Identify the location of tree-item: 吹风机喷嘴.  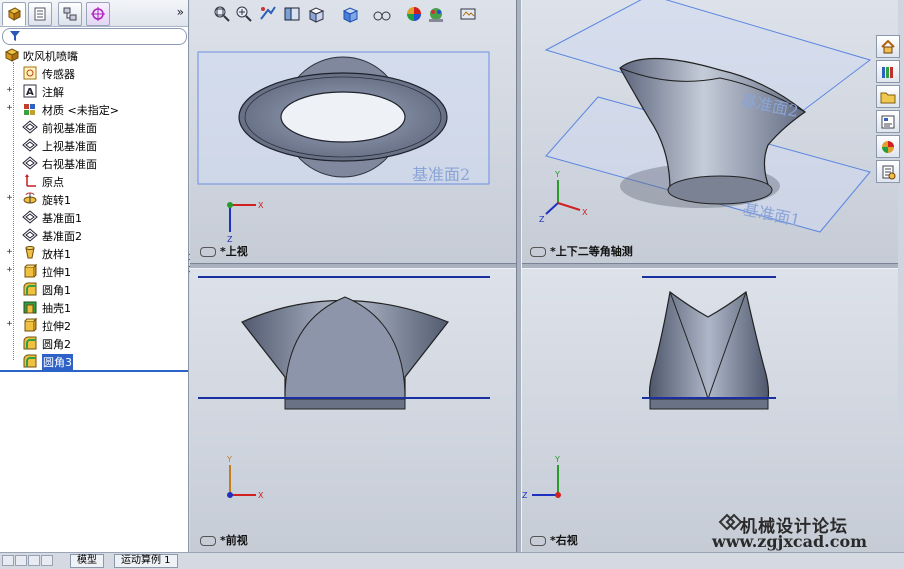
(94, 55).